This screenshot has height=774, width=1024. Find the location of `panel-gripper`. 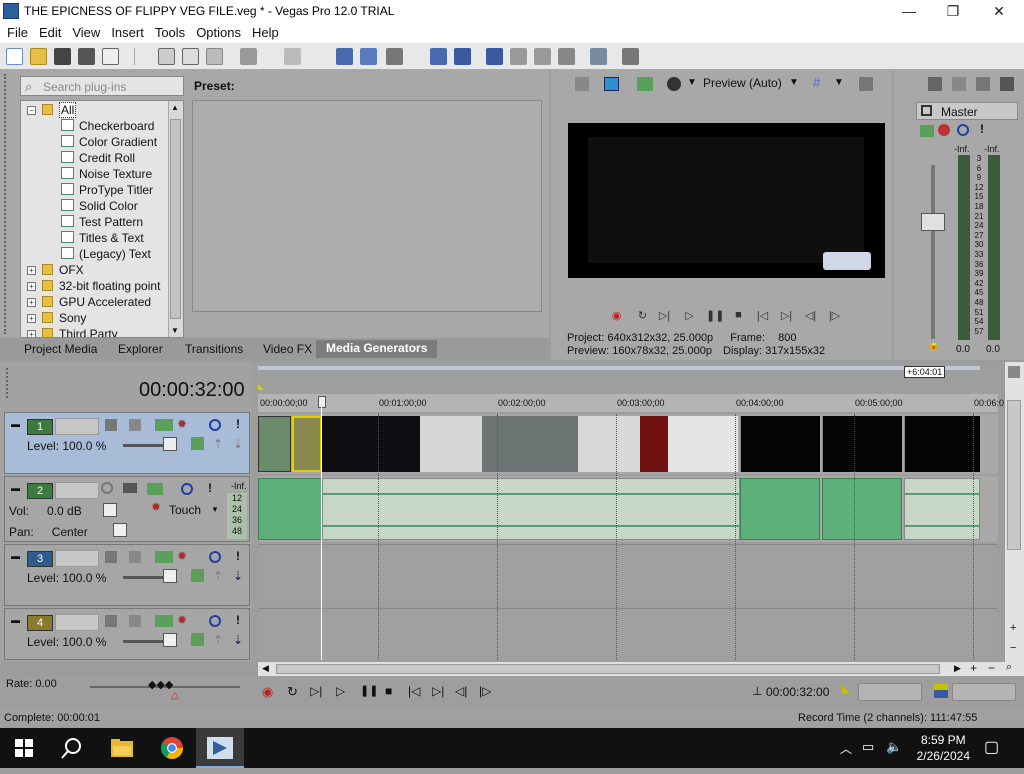

panel-gripper is located at coordinates (9, 204).